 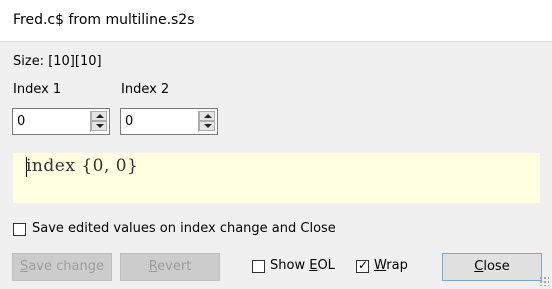 What do you see at coordinates (397, 265) in the screenshot?
I see `wrap-label-rest: rap` at bounding box center [397, 265].